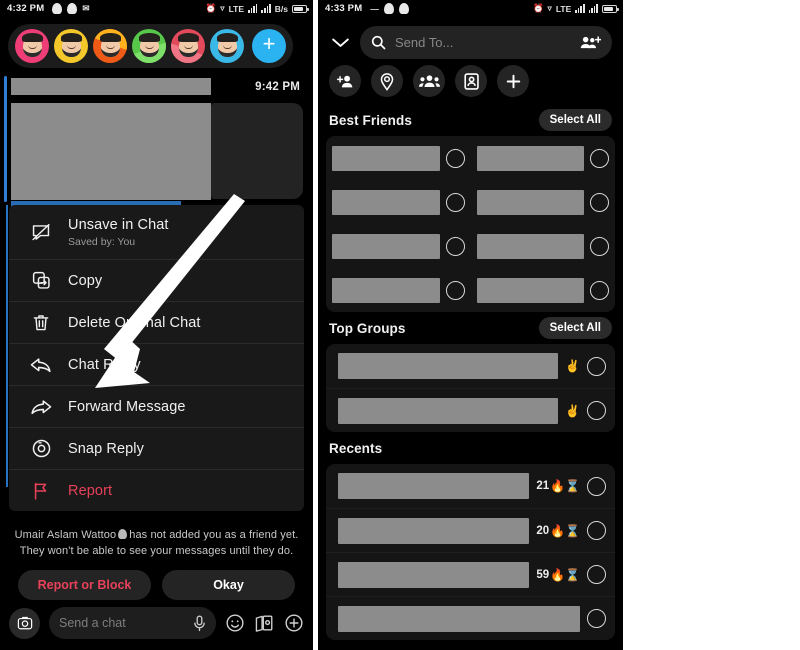 Image resolution: width=800 pixels, height=650 pixels. I want to click on menu-item-sublabel: Saved by: You, so click(102, 241).